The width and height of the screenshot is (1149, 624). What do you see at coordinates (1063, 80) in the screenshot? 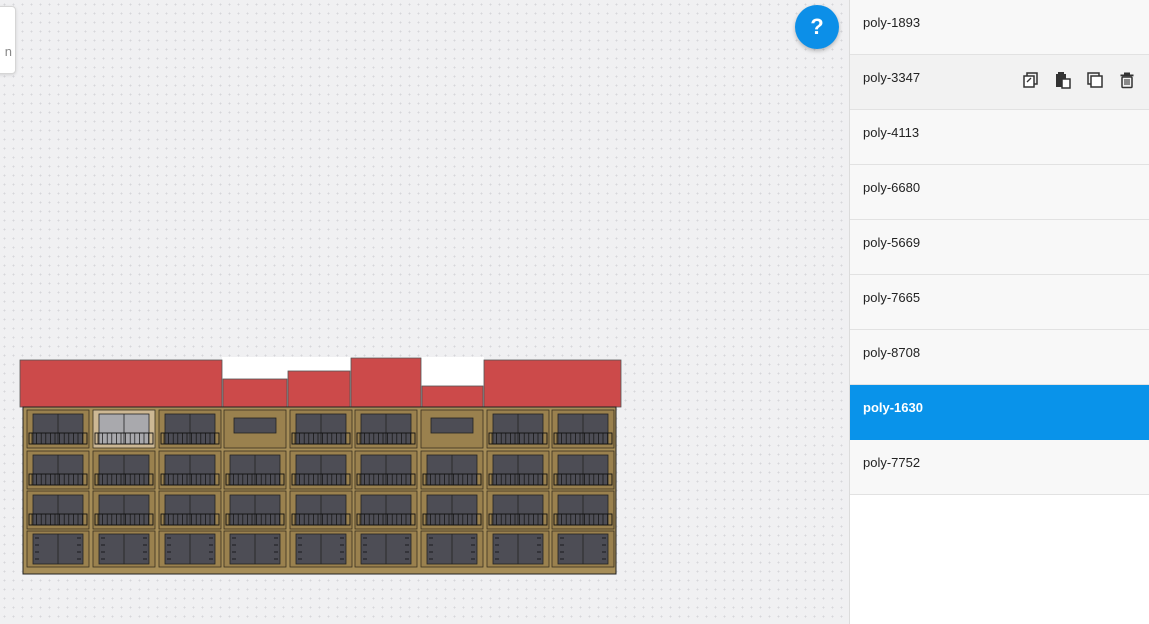
I see `paste-icon` at bounding box center [1063, 80].